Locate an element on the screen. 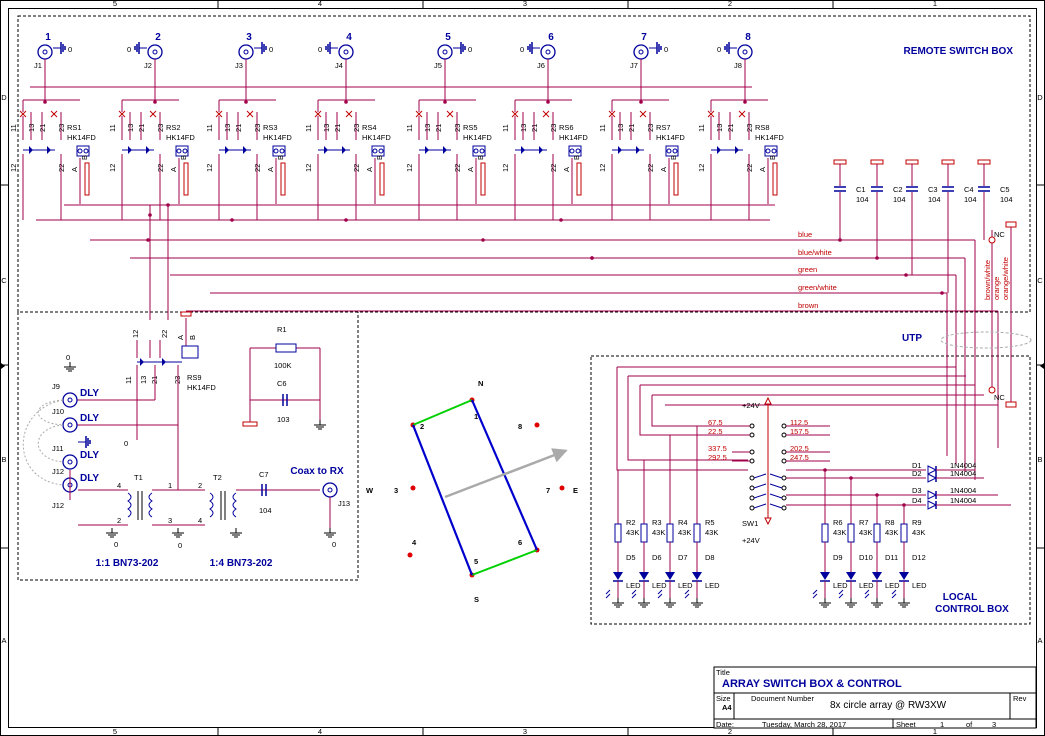 This screenshot has width=1045, height=736. relay-ref-4: RS4 is located at coordinates (369, 127).